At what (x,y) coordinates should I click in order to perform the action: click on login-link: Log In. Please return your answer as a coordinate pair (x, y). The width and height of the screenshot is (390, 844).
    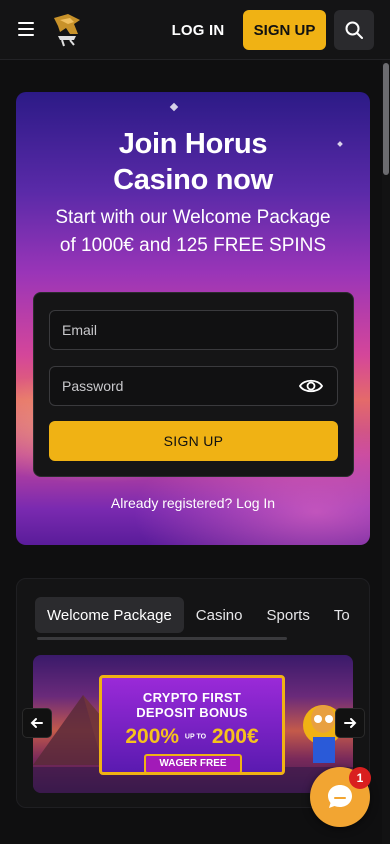
    Looking at the image, I should click on (255, 503).